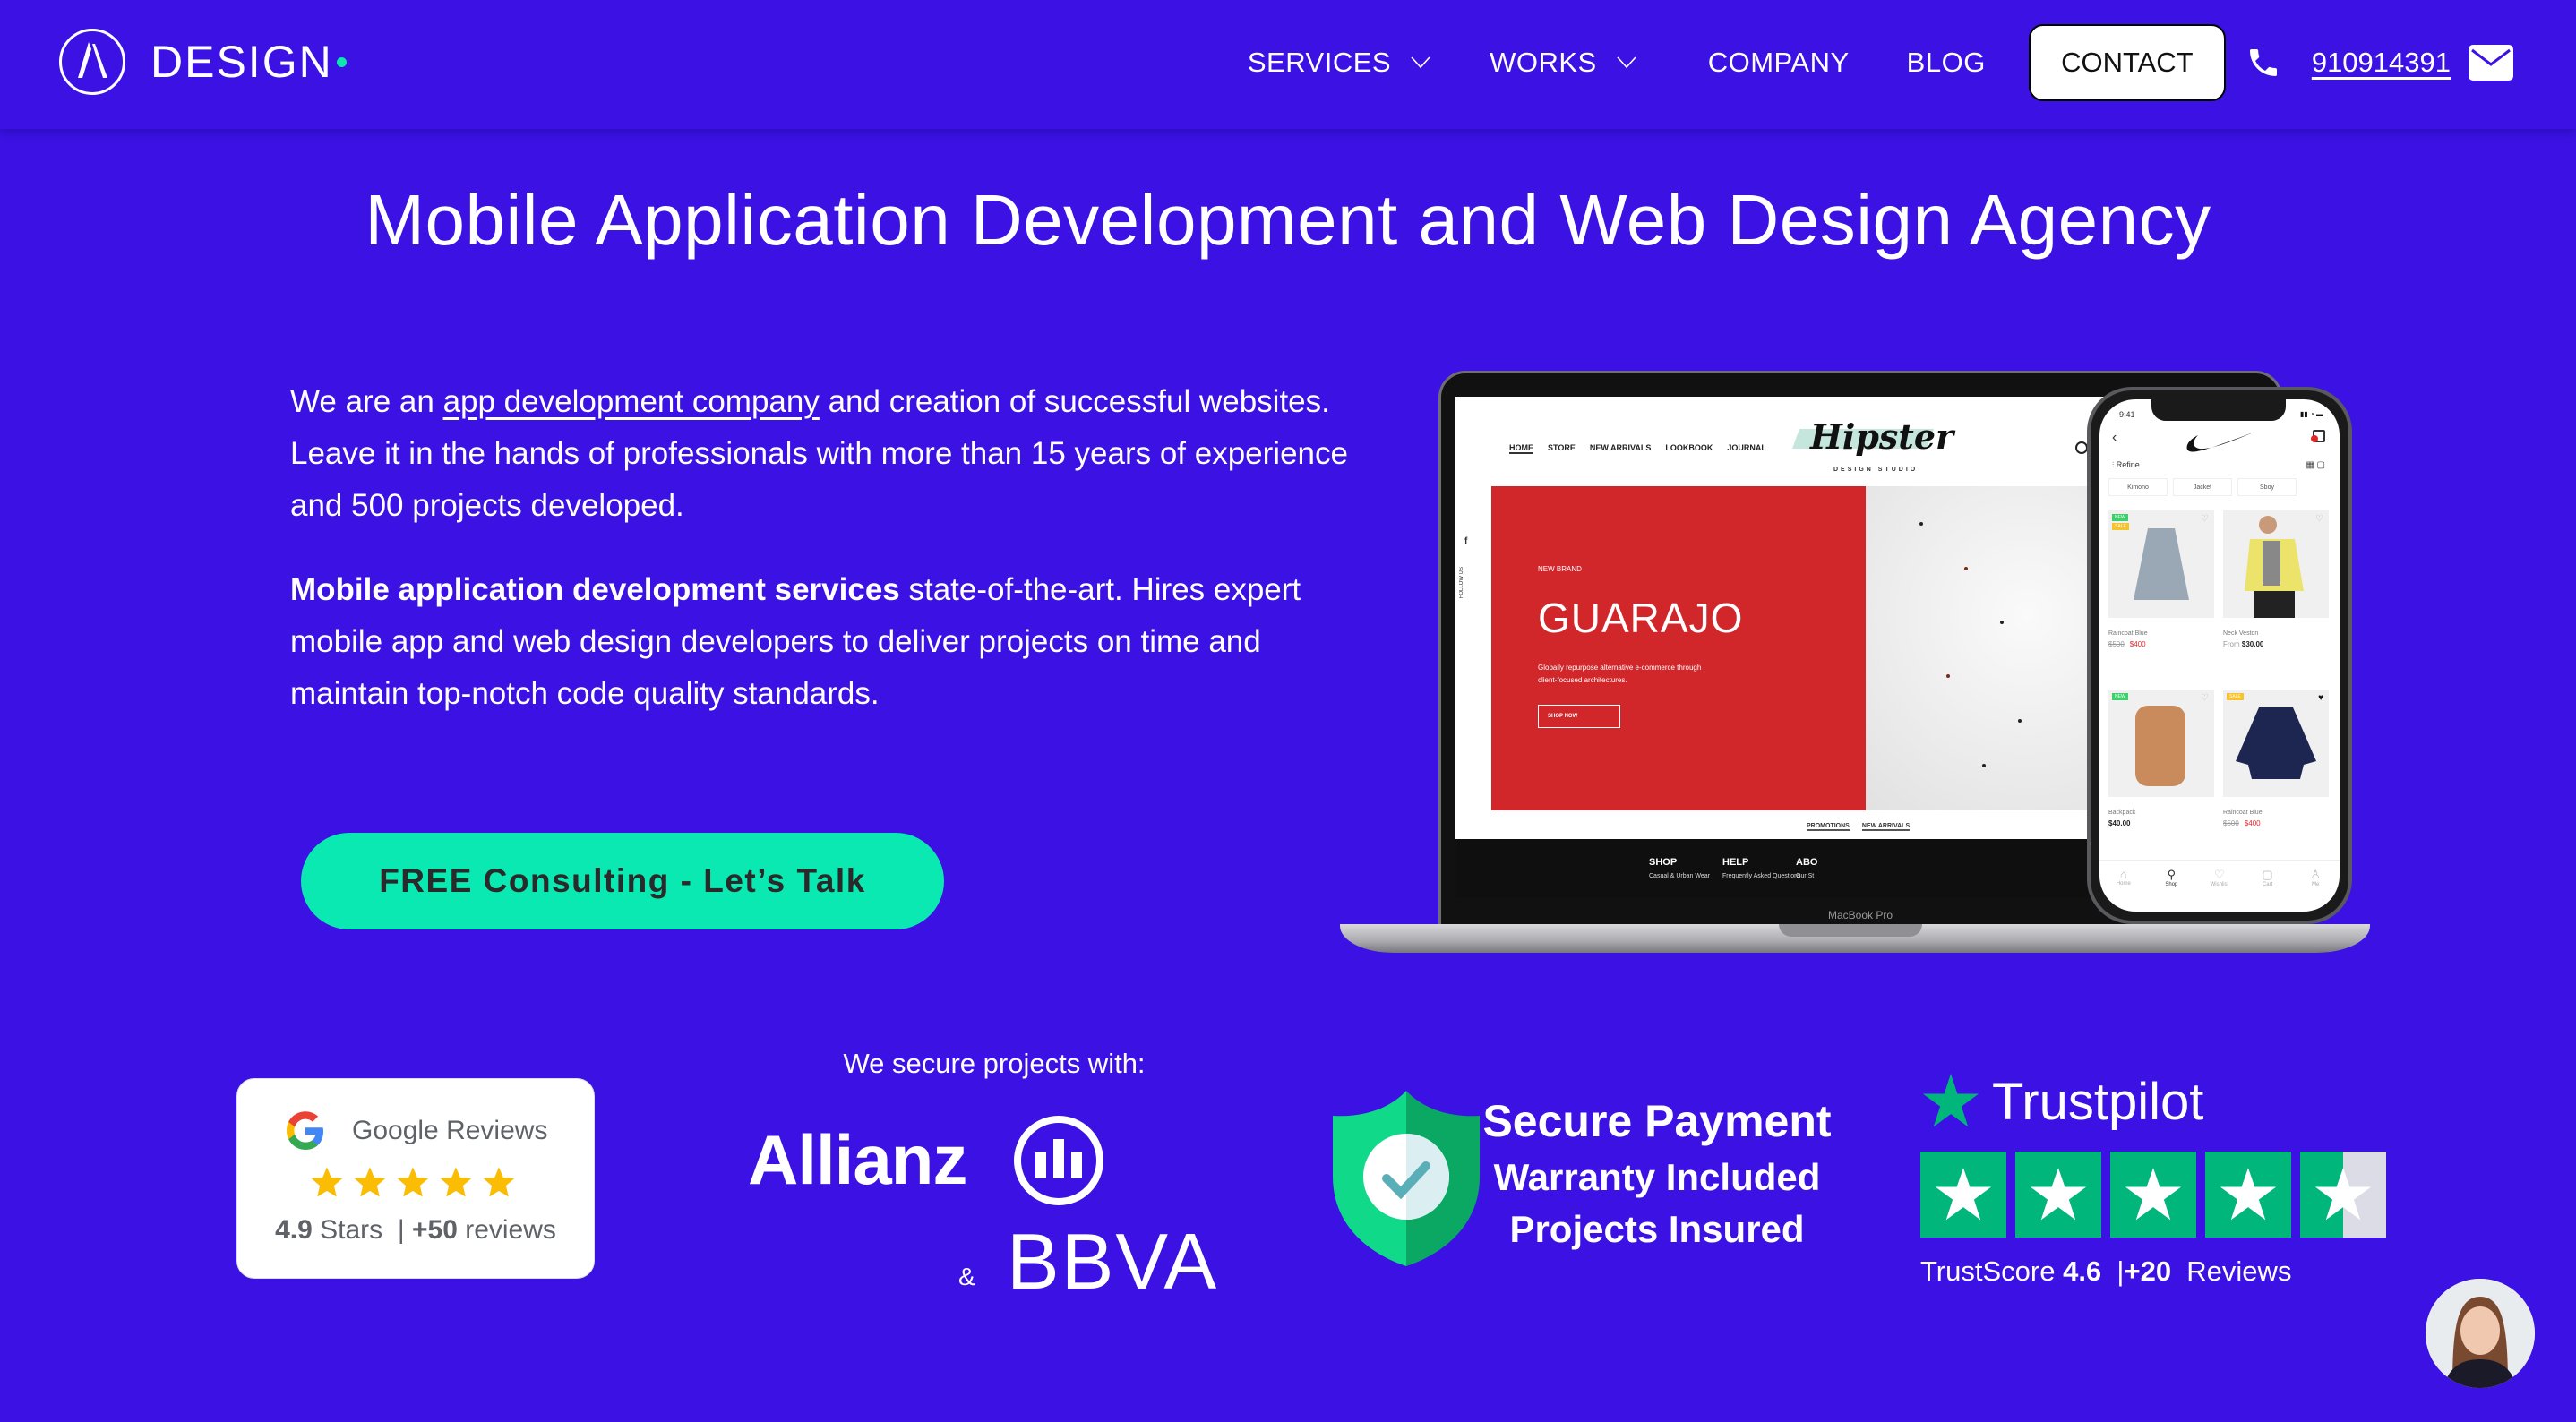 The width and height of the screenshot is (2576, 1422). I want to click on trustpilot-name: Trustpilot, so click(2098, 1101).